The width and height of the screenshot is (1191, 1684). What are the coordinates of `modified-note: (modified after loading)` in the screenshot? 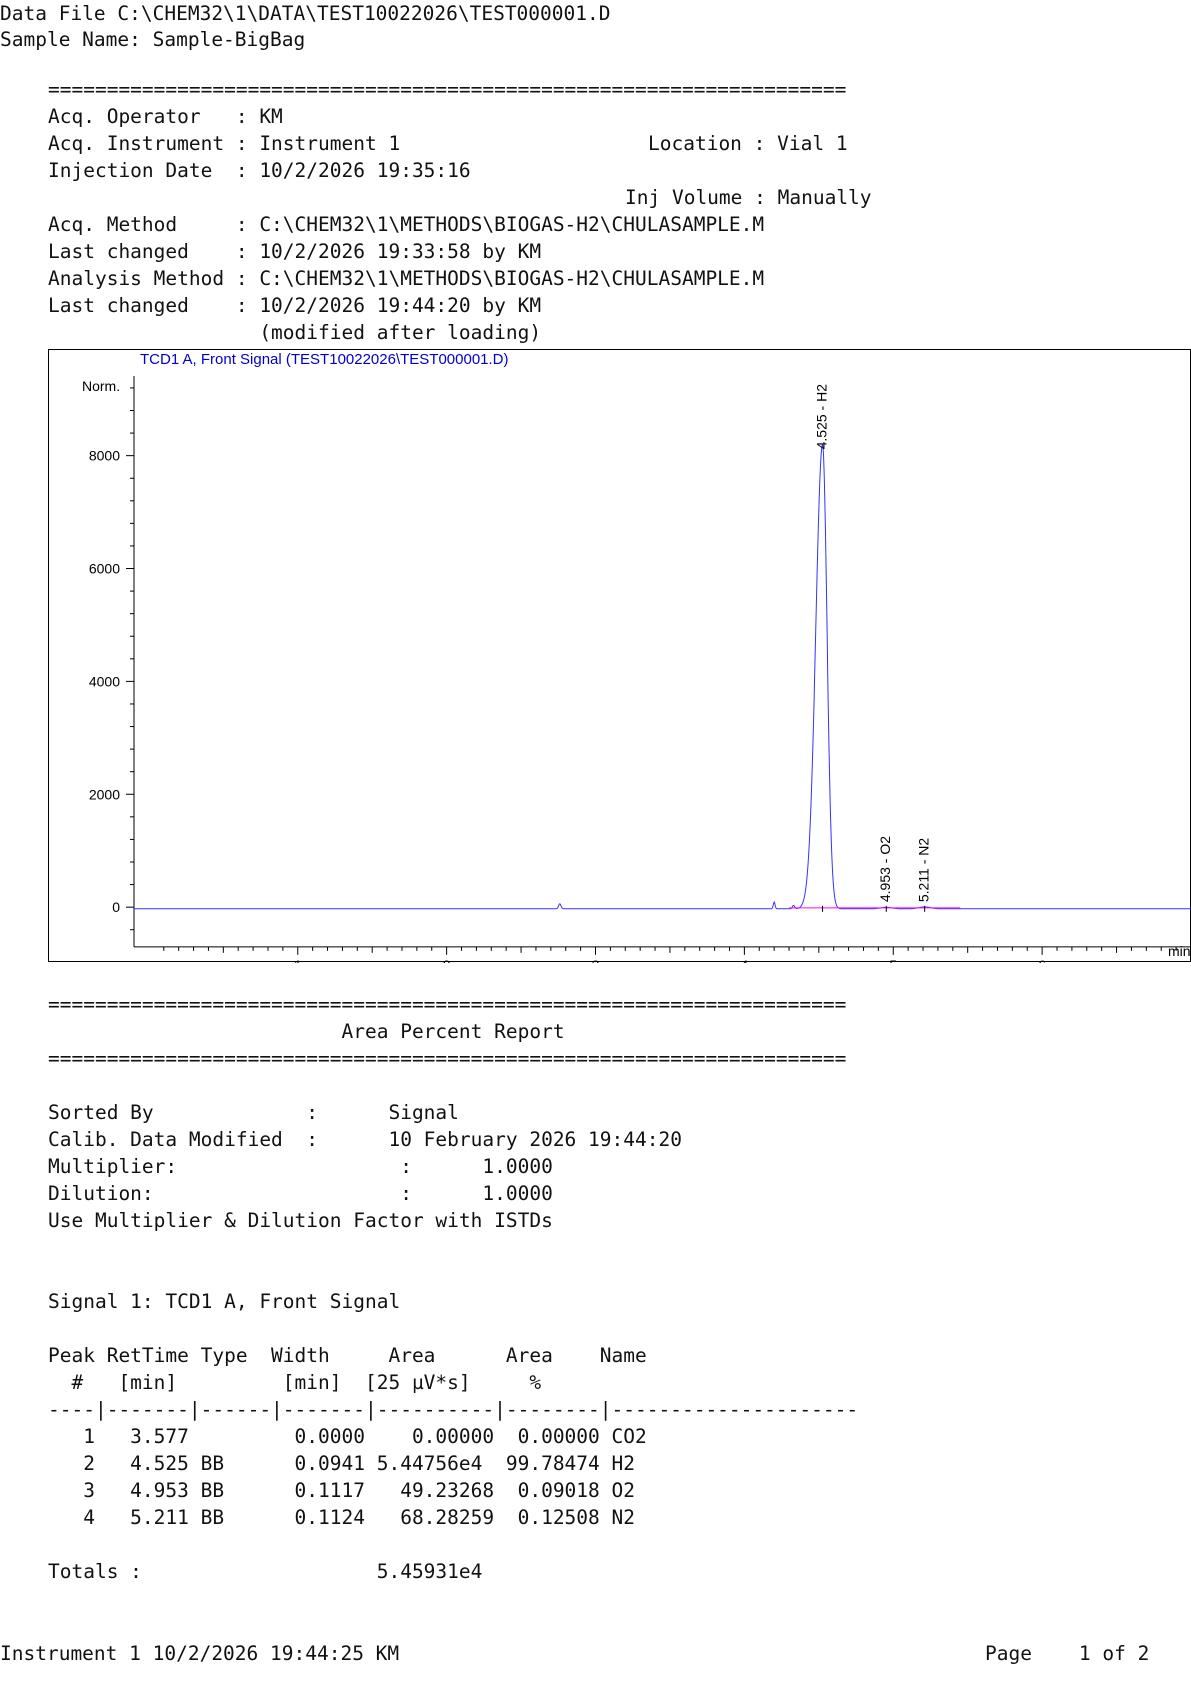 It's located at (295, 332).